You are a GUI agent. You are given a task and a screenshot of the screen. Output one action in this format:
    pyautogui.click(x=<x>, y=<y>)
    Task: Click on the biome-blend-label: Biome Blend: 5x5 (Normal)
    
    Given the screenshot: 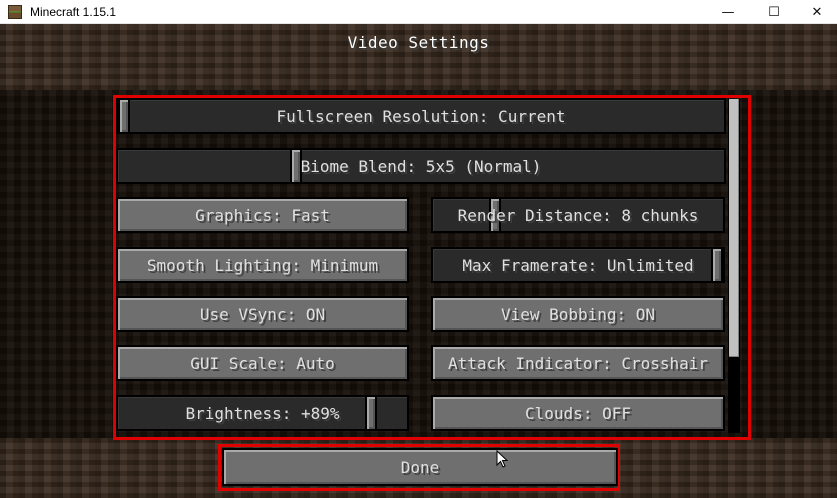 What is the action you would take?
    pyautogui.click(x=421, y=166)
    